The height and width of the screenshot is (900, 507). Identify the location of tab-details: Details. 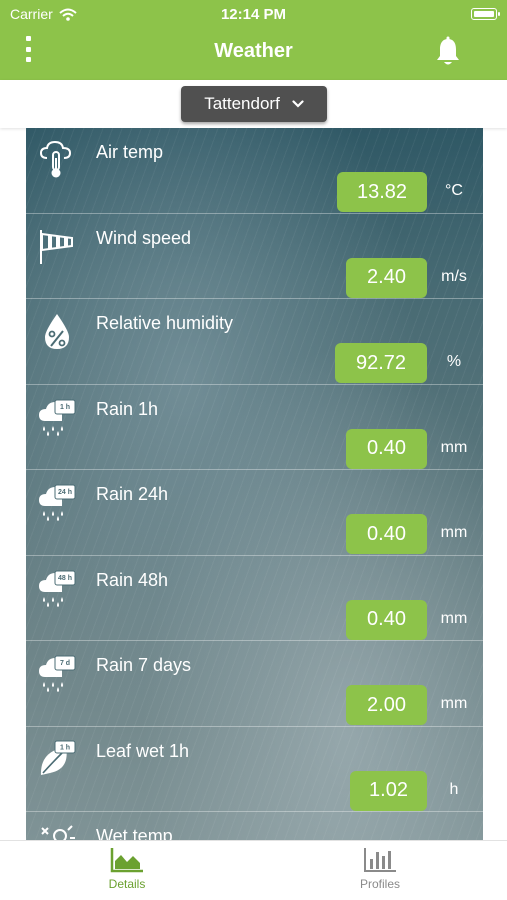
(127, 873).